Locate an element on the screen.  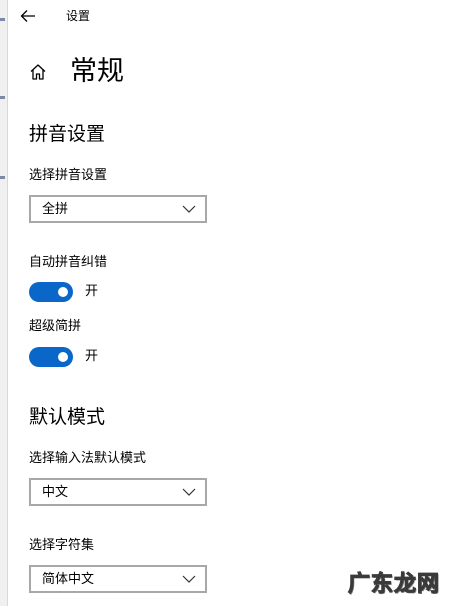
auto-correct-toggle is located at coordinates (51, 292).